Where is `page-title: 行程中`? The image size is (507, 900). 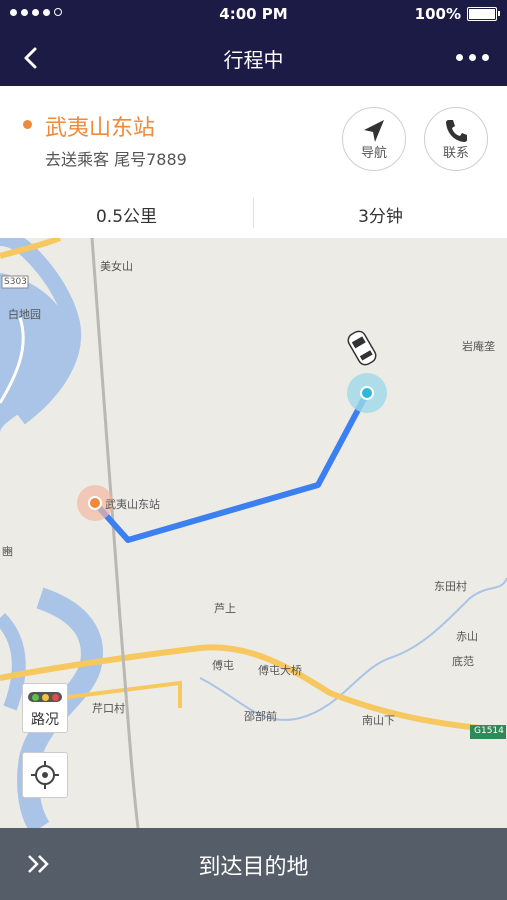 page-title: 行程中 is located at coordinates (253, 60).